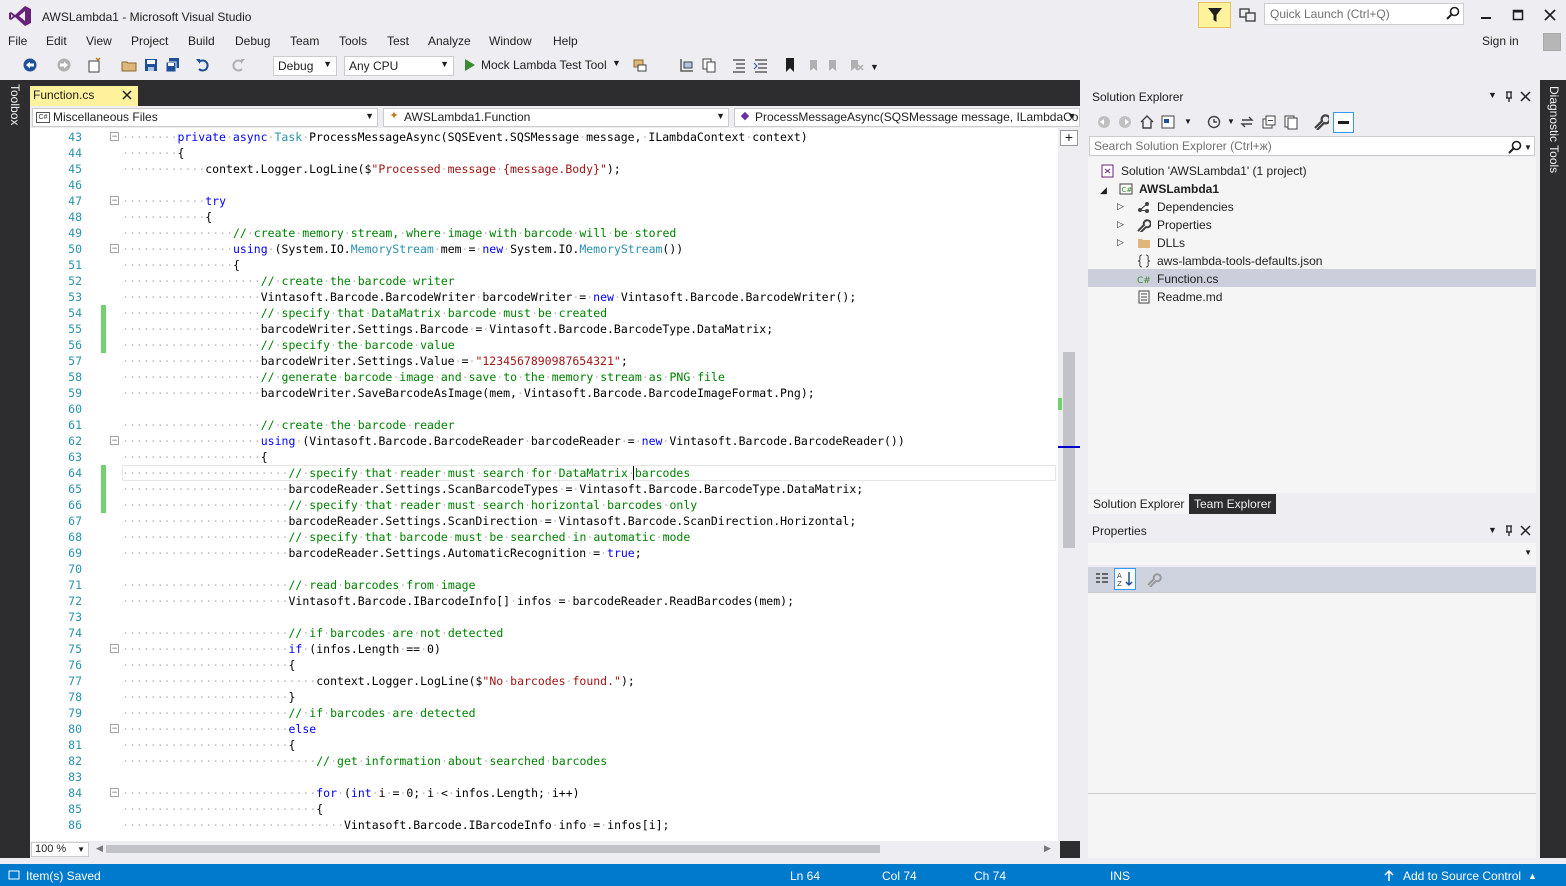 The width and height of the screenshot is (1566, 886). Describe the element at coordinates (181, 265) in the screenshot. I see `code-line: ················{` at that location.